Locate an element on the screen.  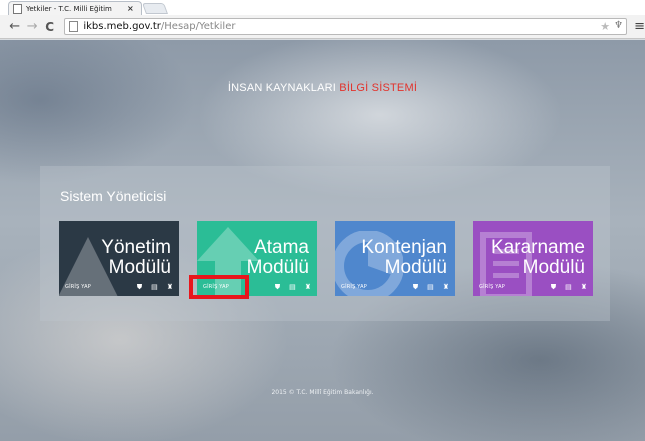
reload-icon: C is located at coordinates (49, 27).